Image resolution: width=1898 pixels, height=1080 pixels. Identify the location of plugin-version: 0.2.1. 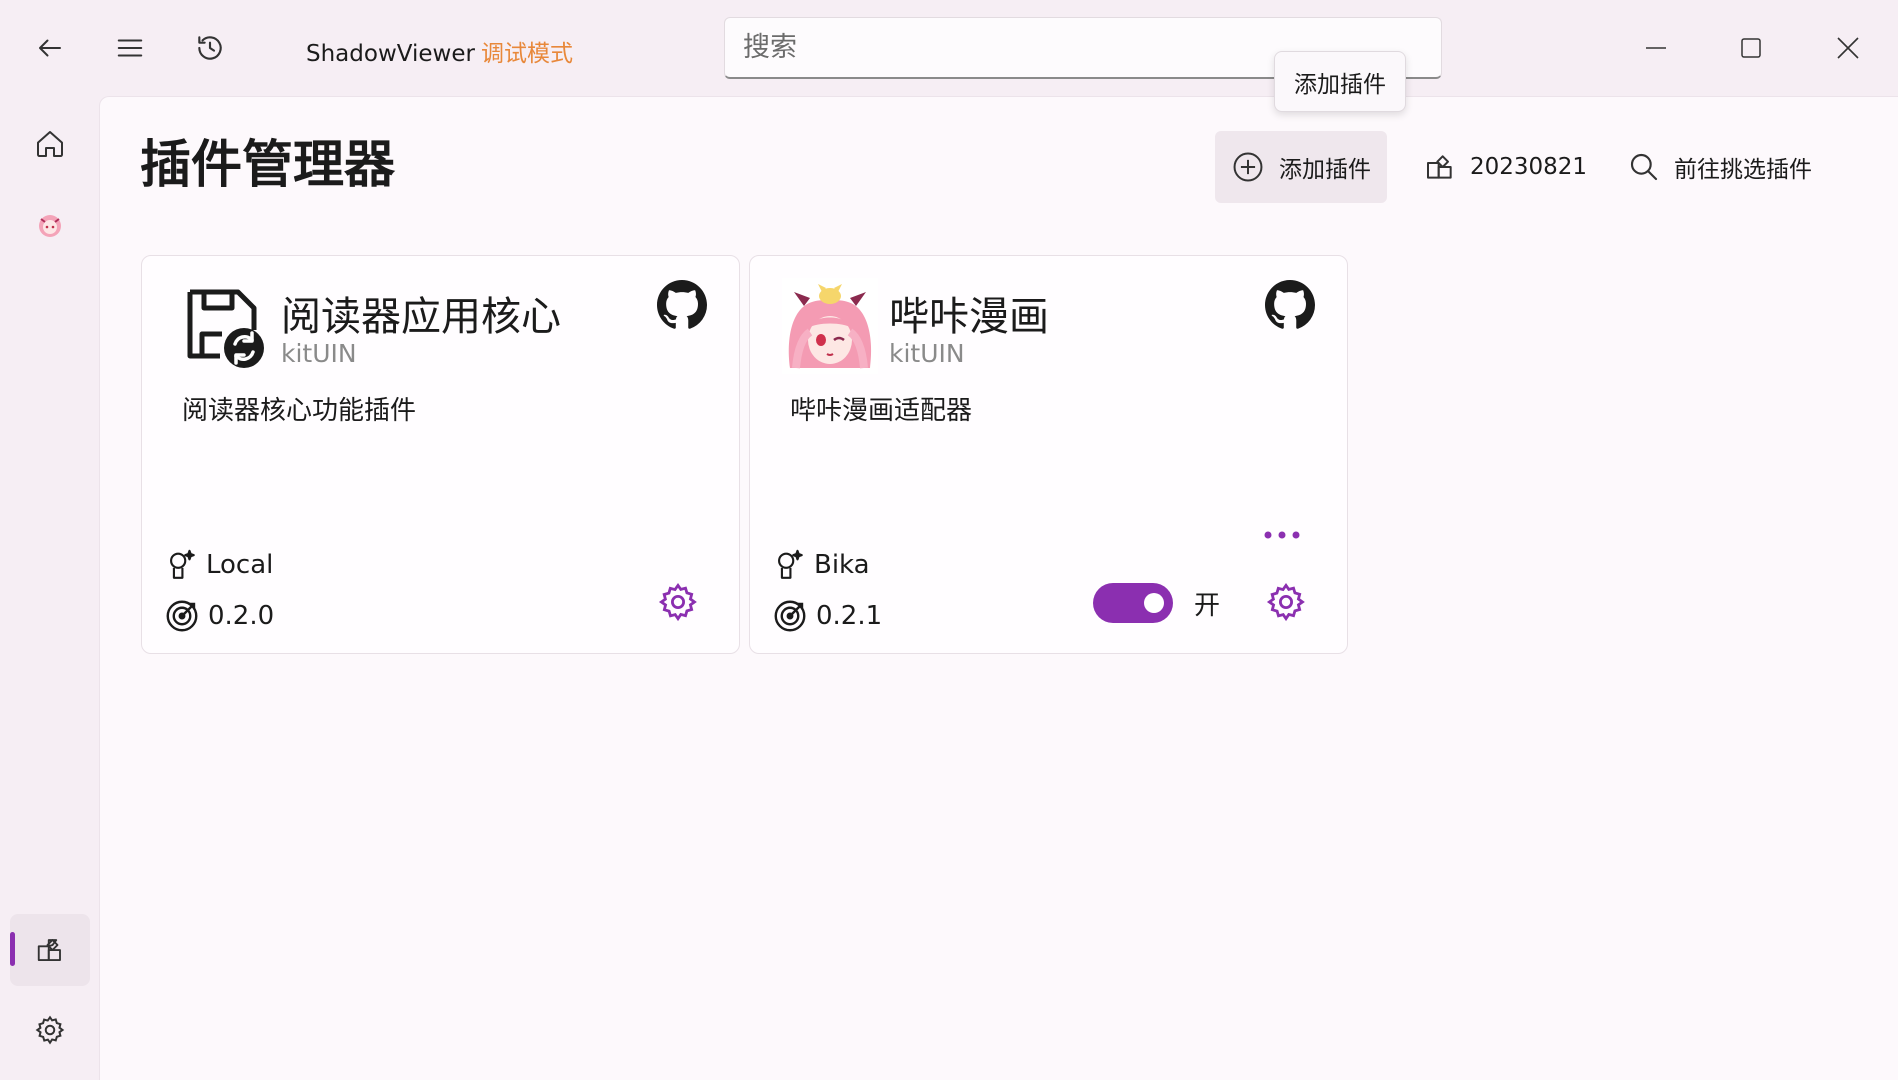
(849, 616).